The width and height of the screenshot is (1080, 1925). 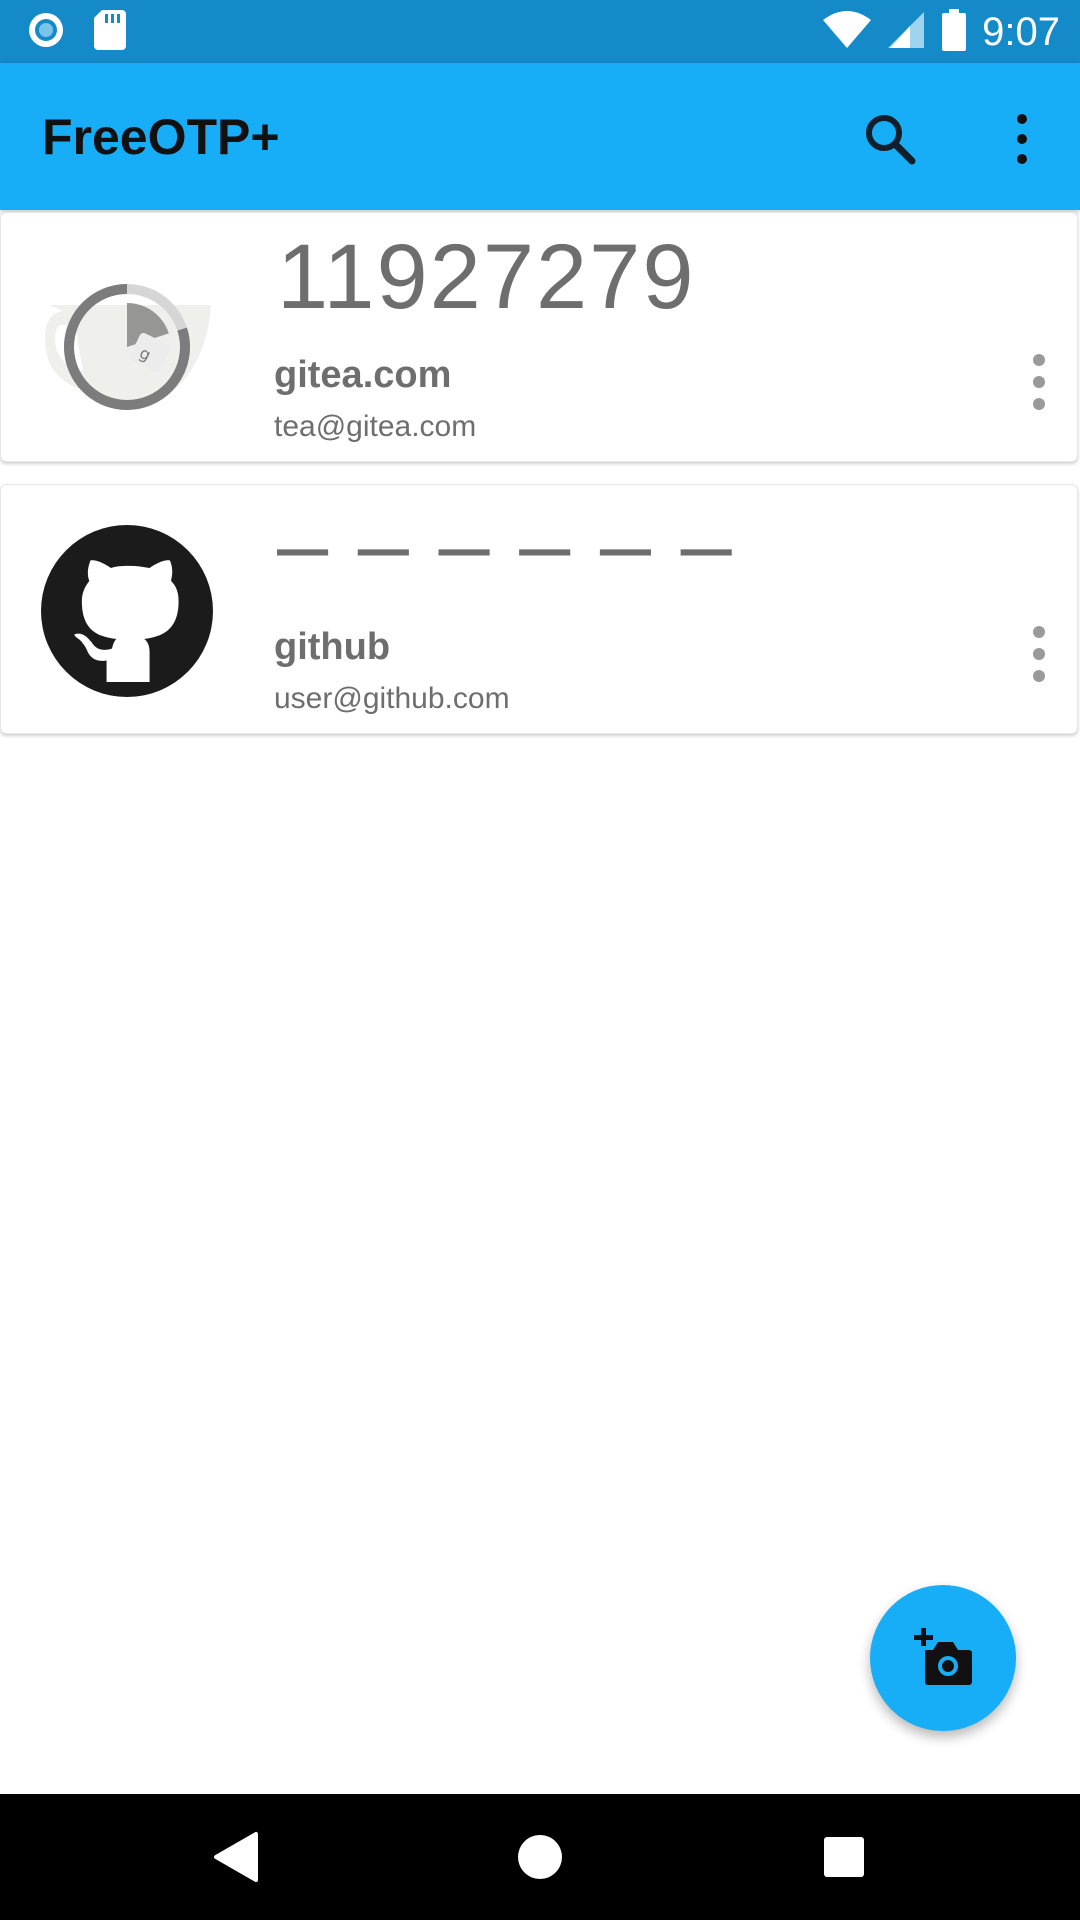 I want to click on search-button, so click(x=890, y=139).